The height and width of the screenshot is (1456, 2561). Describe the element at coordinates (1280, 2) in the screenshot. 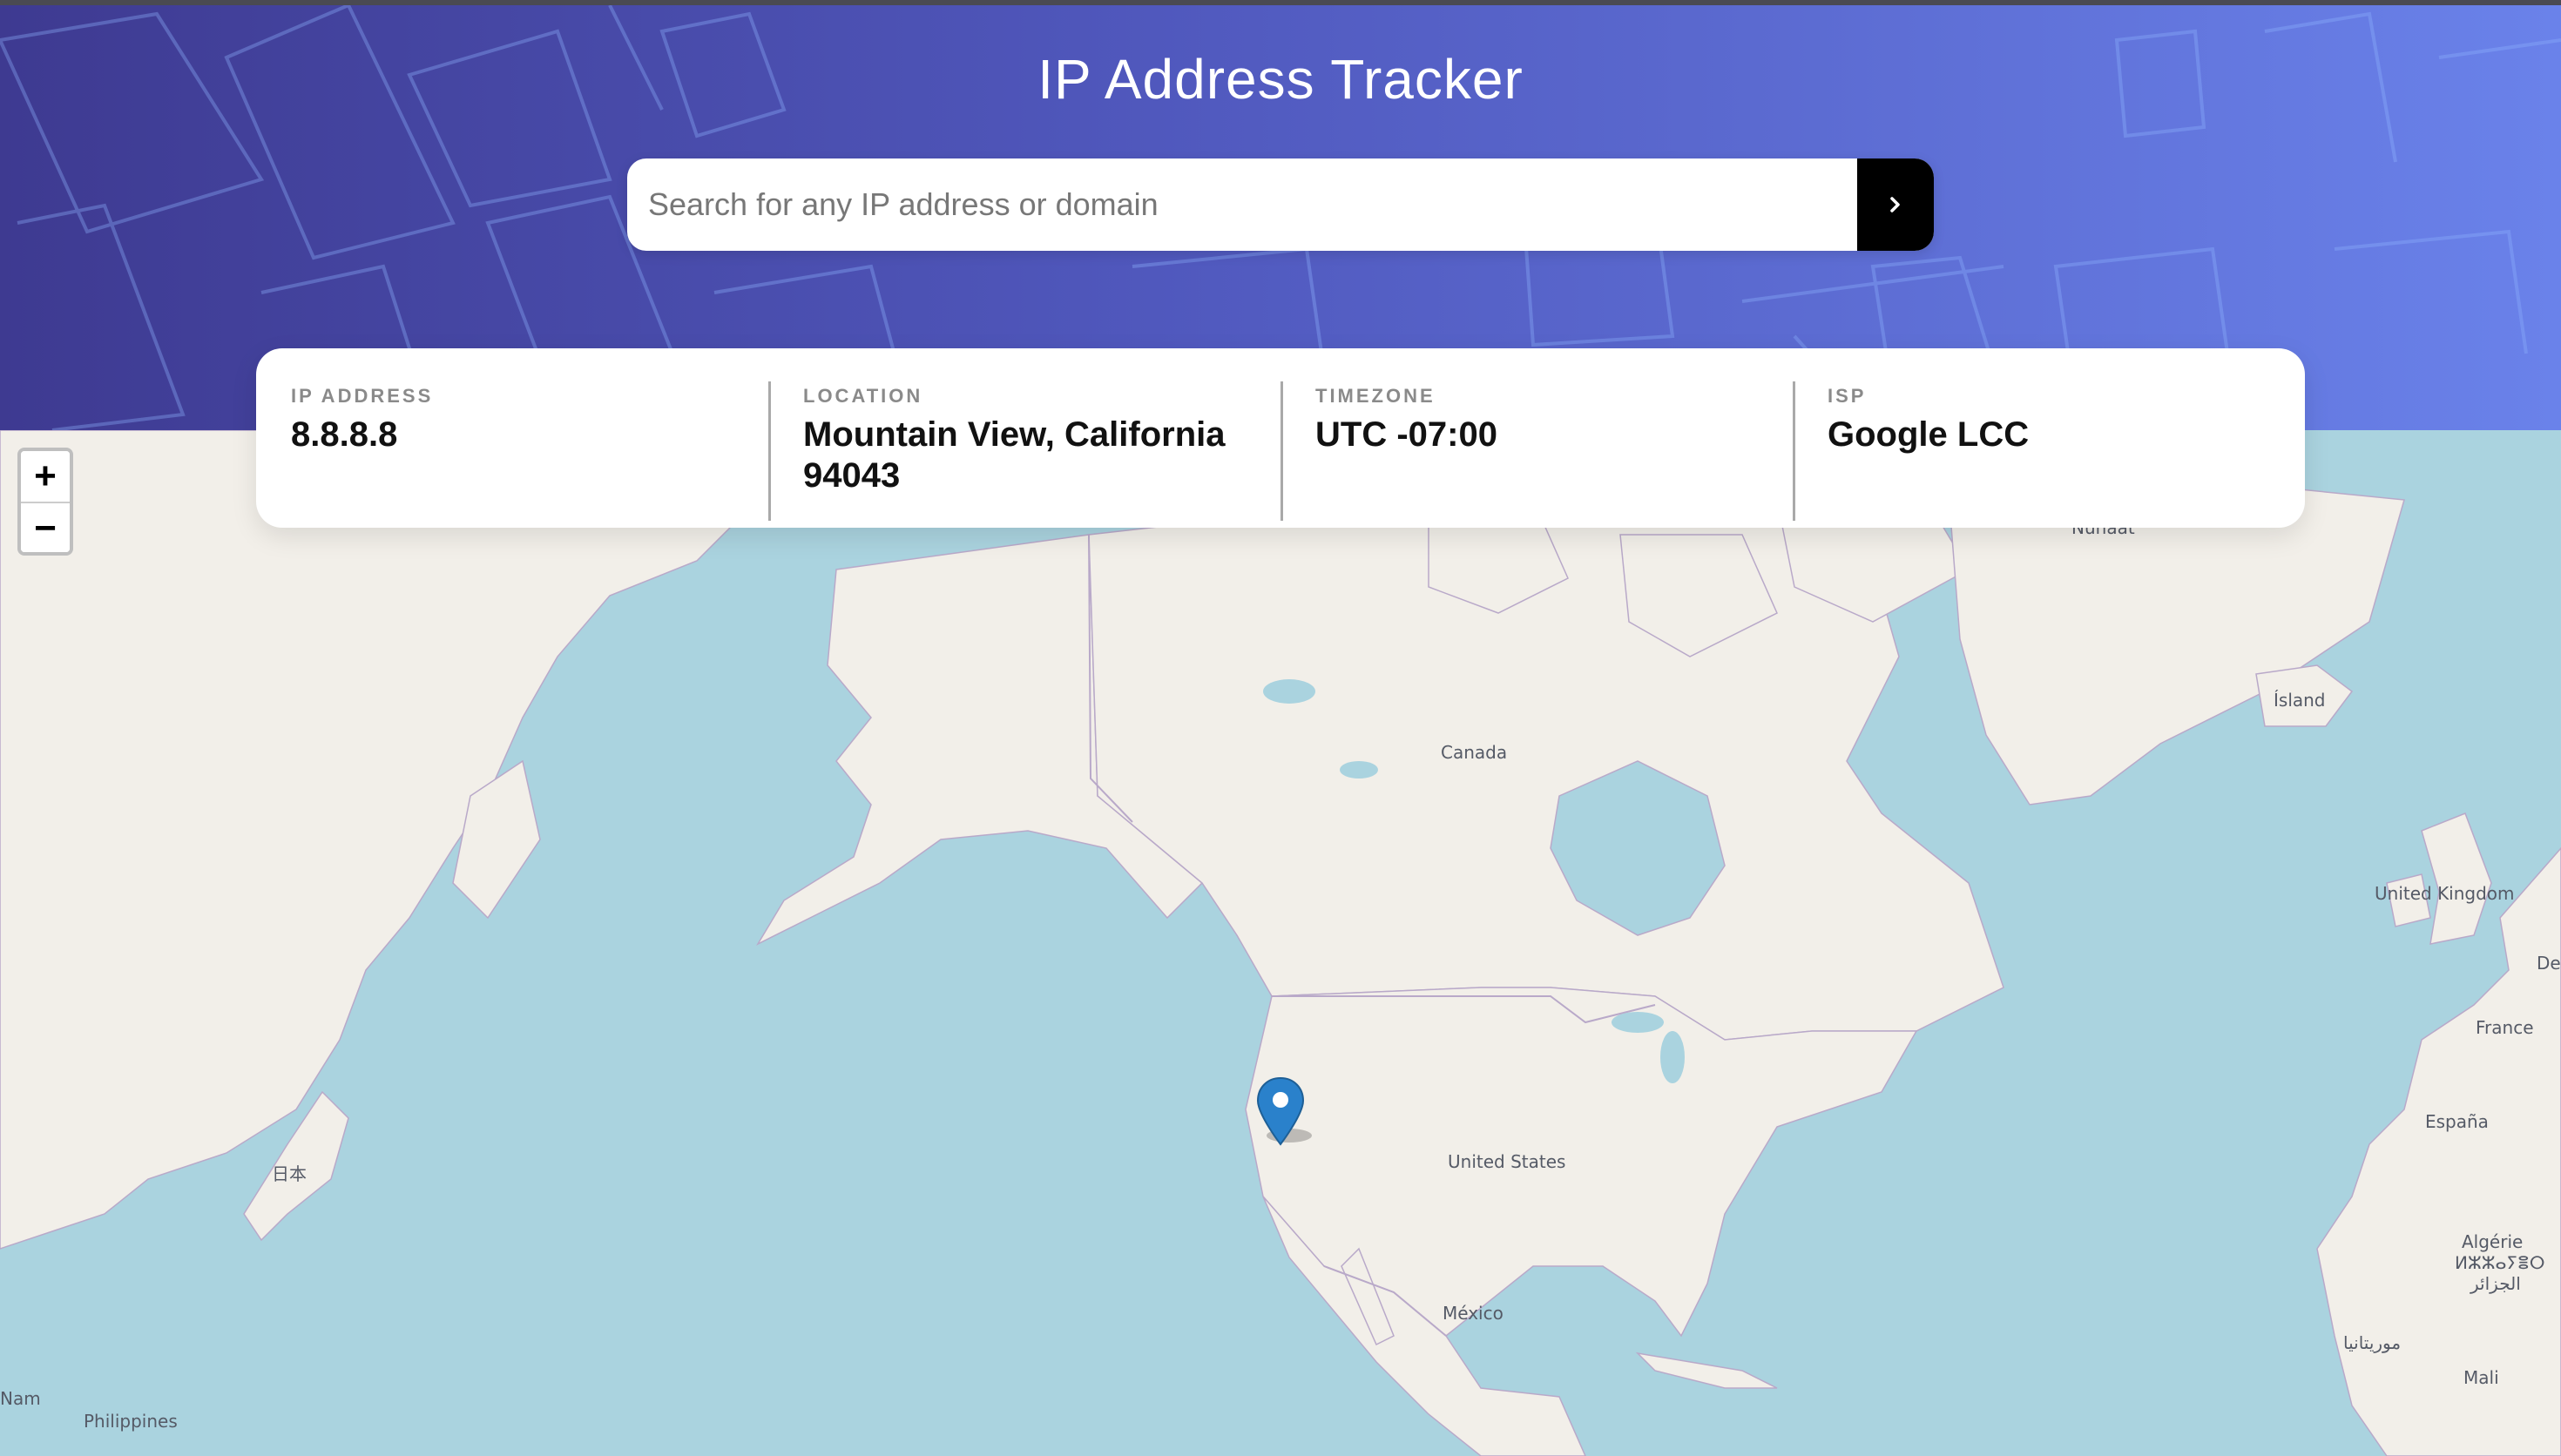

I see `window-top-border` at that location.